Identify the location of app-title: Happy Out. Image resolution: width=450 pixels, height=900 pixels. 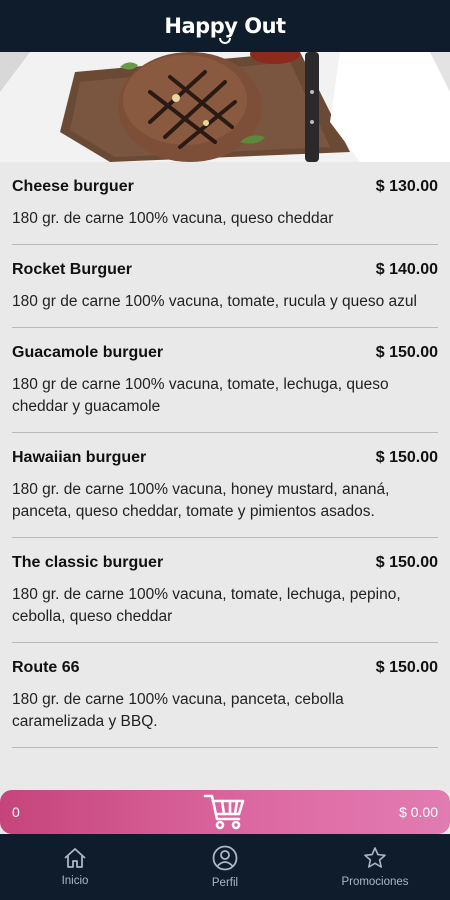
(225, 26).